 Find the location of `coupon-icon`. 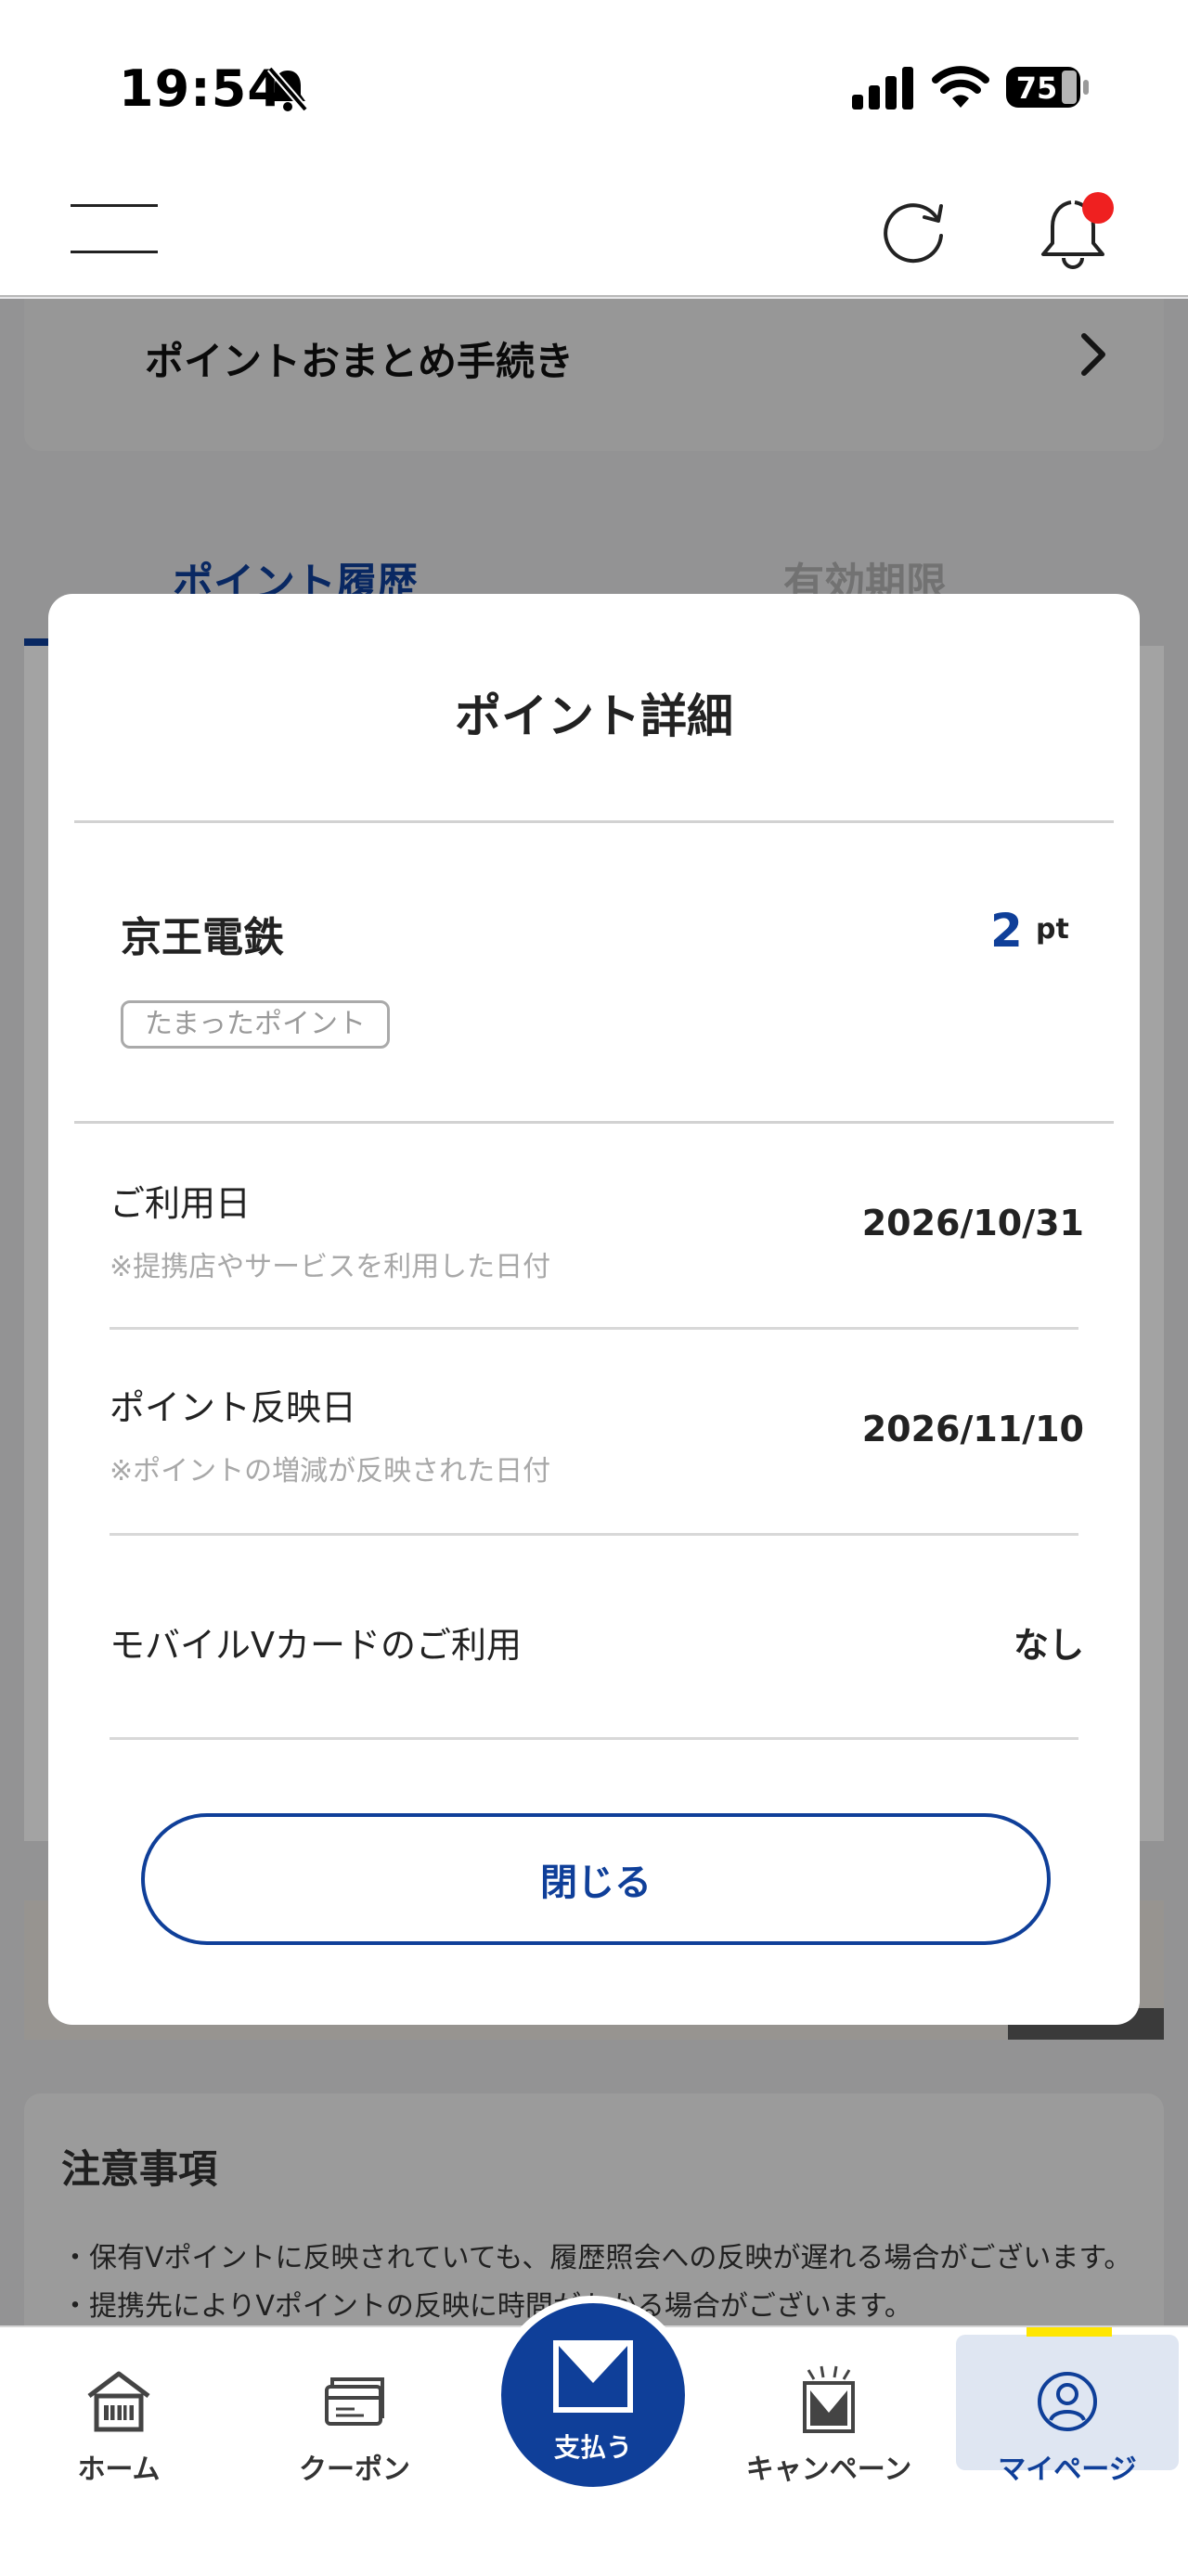

coupon-icon is located at coordinates (354, 2401).